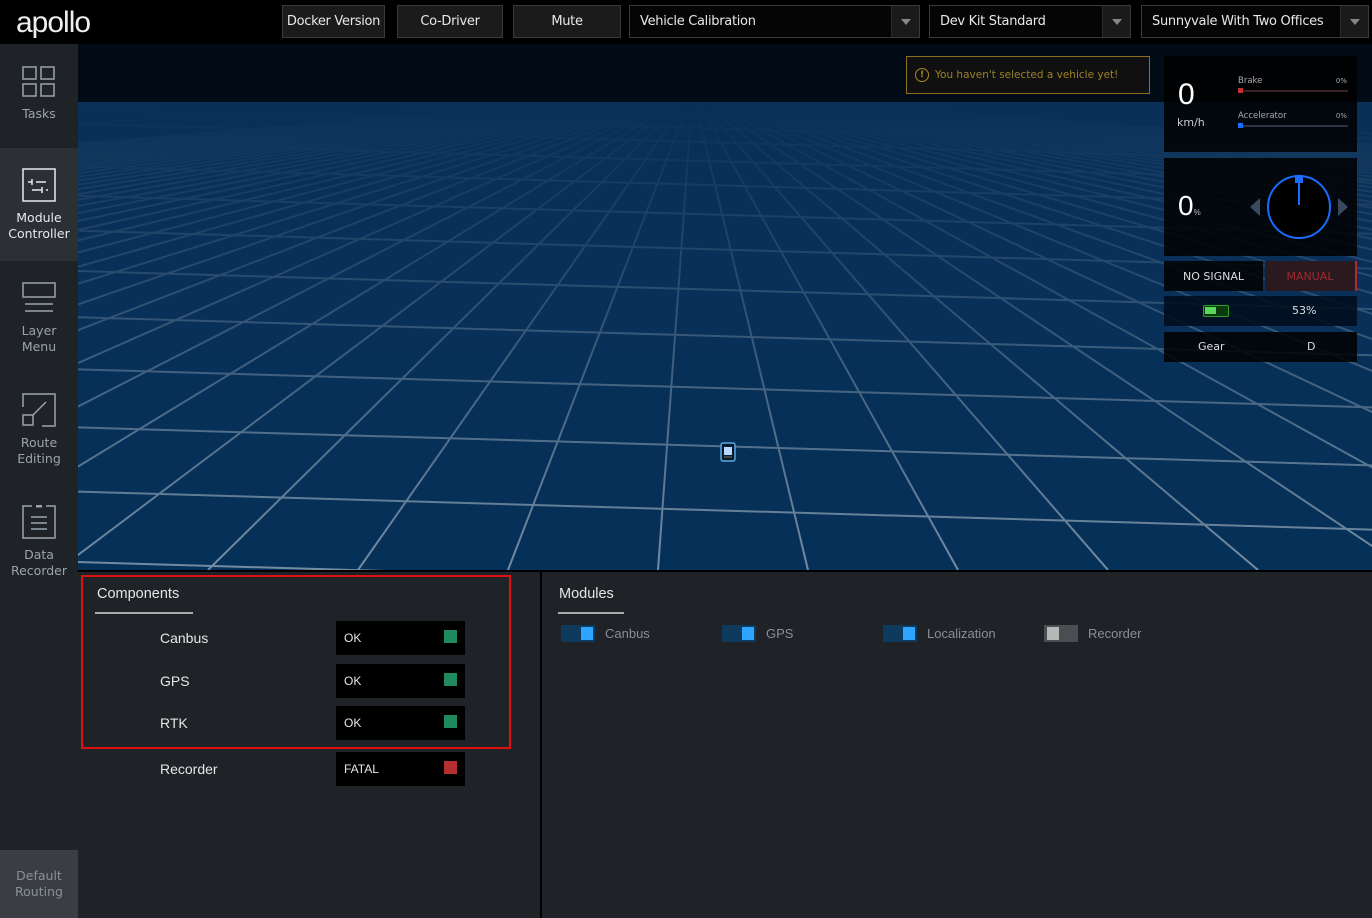  I want to click on component-row: RTK OK, so click(309, 723).